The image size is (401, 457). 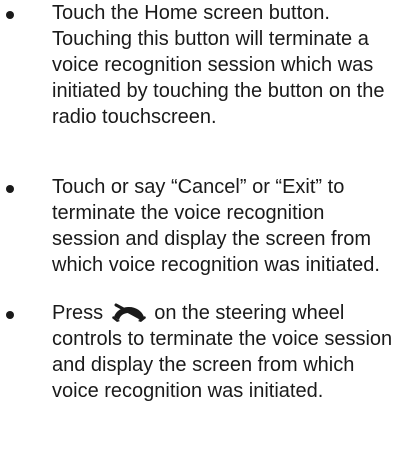 I want to click on instruction-text-before-icon: Press, so click(x=78, y=313).